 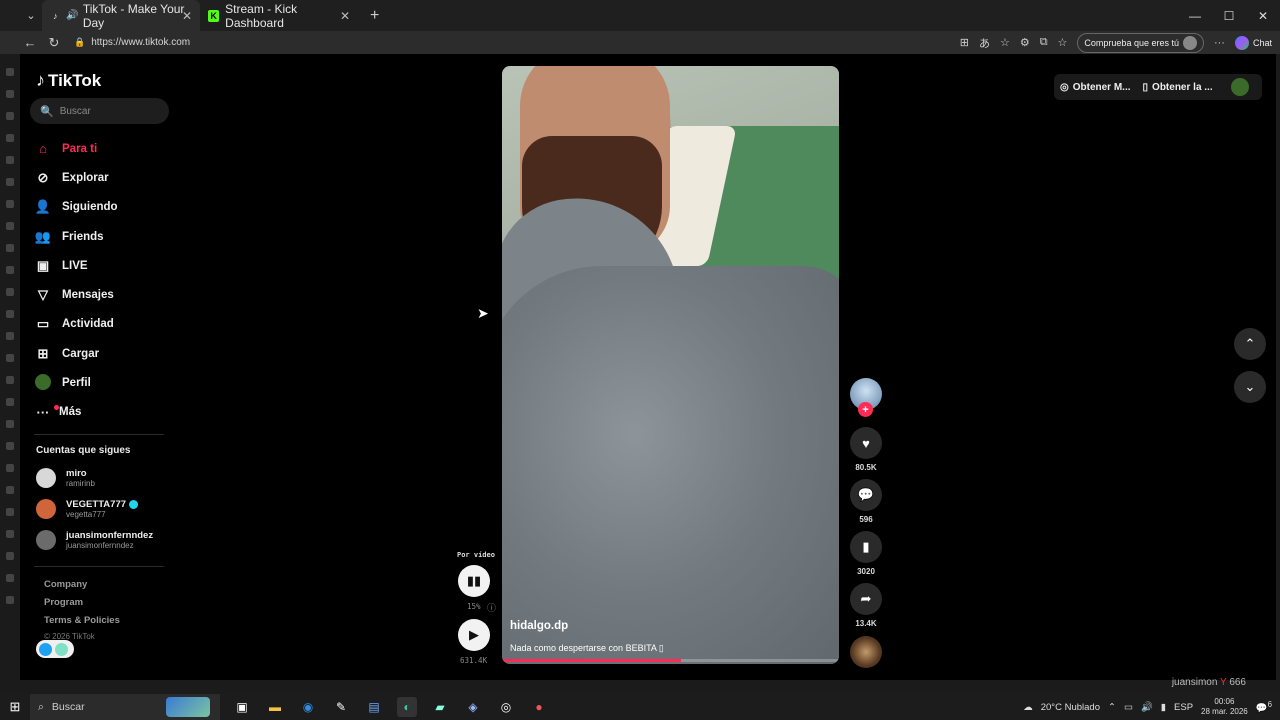 What do you see at coordinates (670, 660) in the screenshot?
I see `video-progress-bar` at bounding box center [670, 660].